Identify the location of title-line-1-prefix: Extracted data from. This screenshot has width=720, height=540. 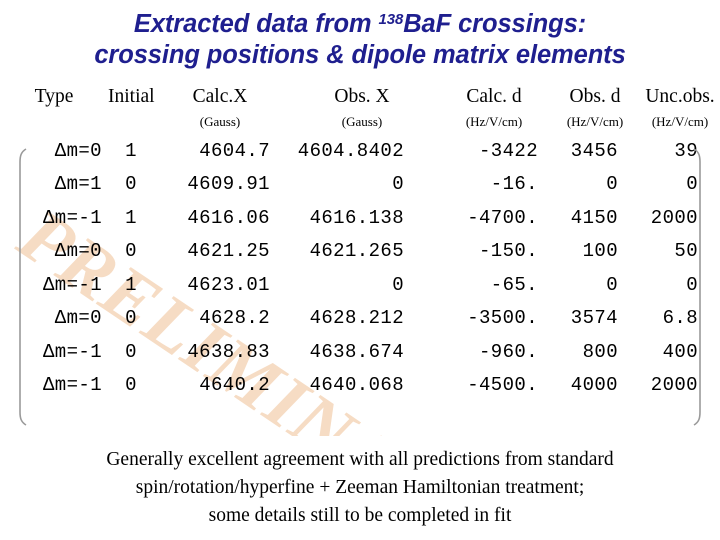
(256, 24).